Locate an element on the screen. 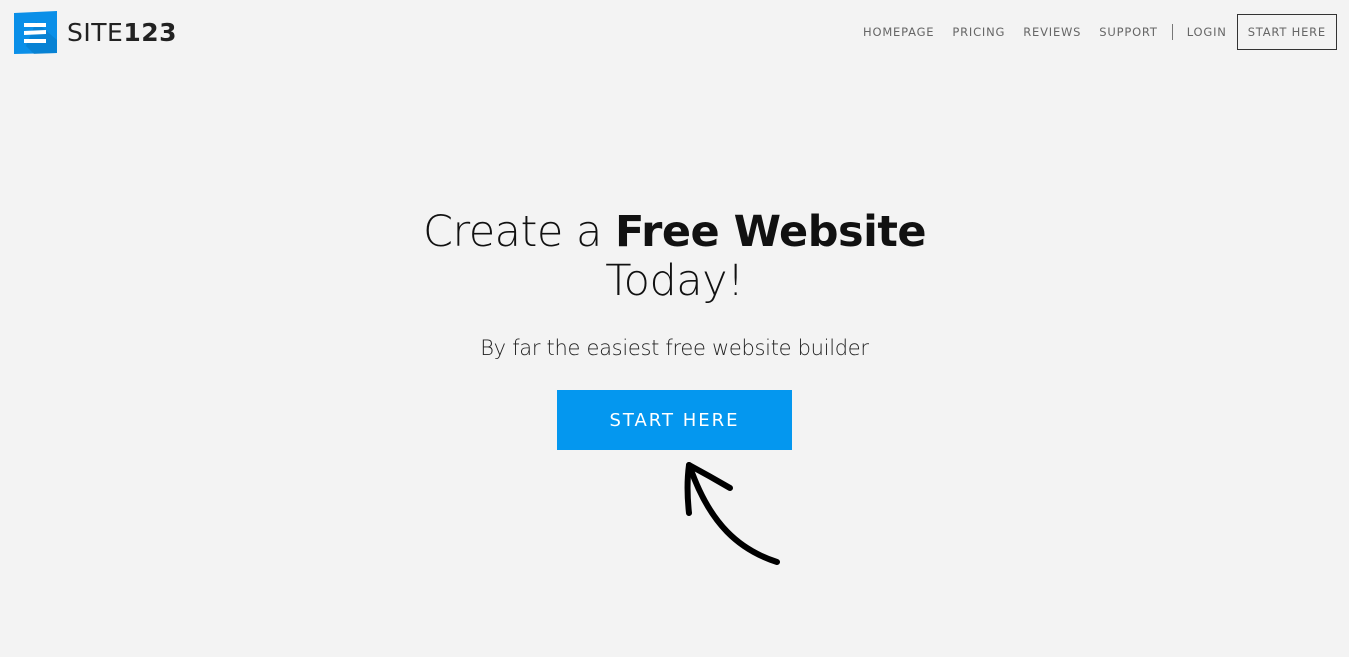 The width and height of the screenshot is (1349, 657). hero-title: Create a Free Website Today! is located at coordinates (674, 257).